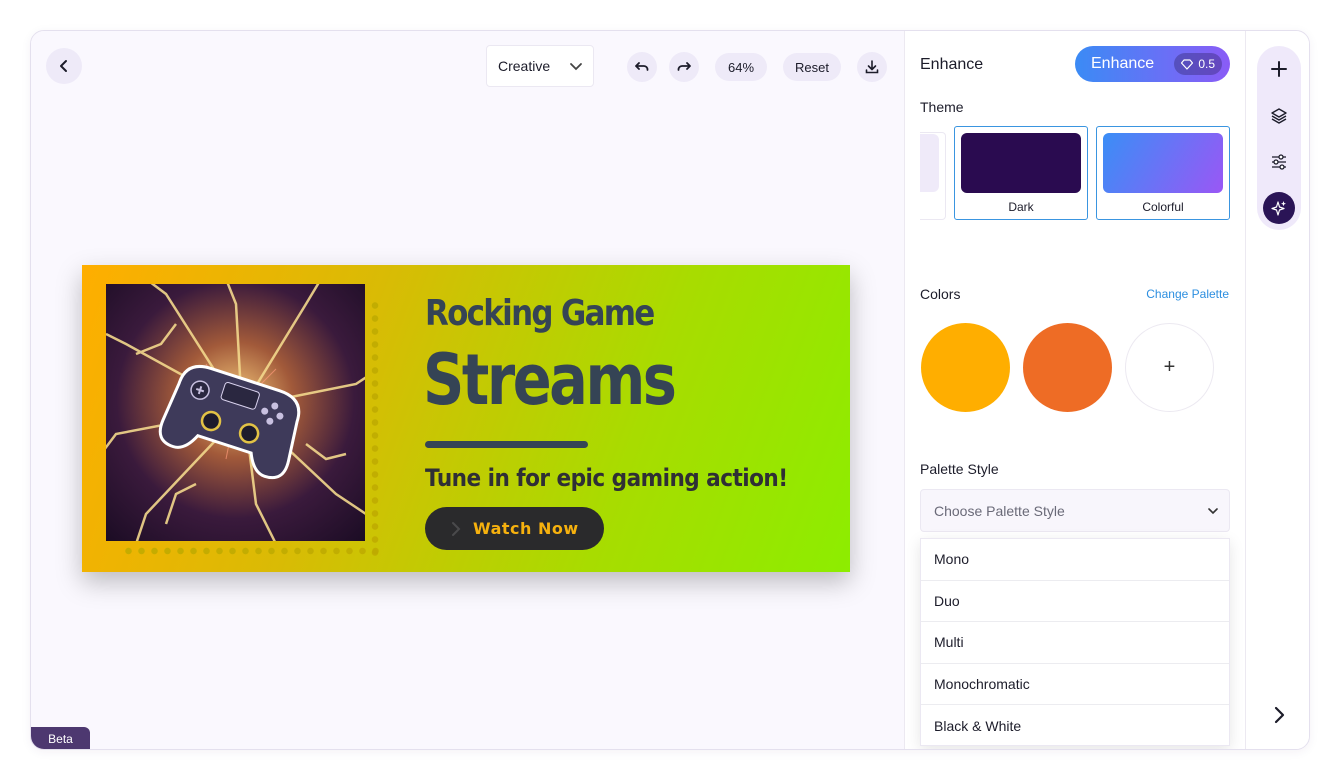 The width and height of the screenshot is (1340, 780). I want to click on change-palette-link: Change Palette, so click(1187, 294).